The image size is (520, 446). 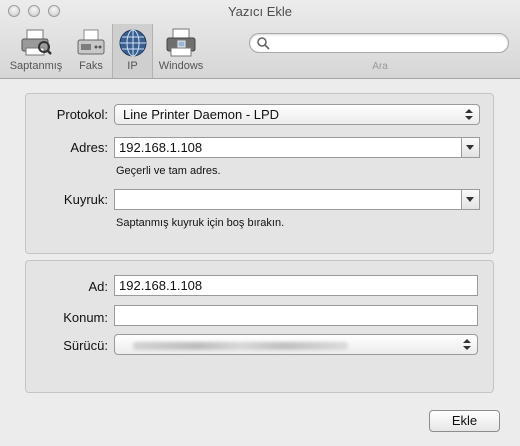 What do you see at coordinates (297, 199) in the screenshot?
I see `queue-combo` at bounding box center [297, 199].